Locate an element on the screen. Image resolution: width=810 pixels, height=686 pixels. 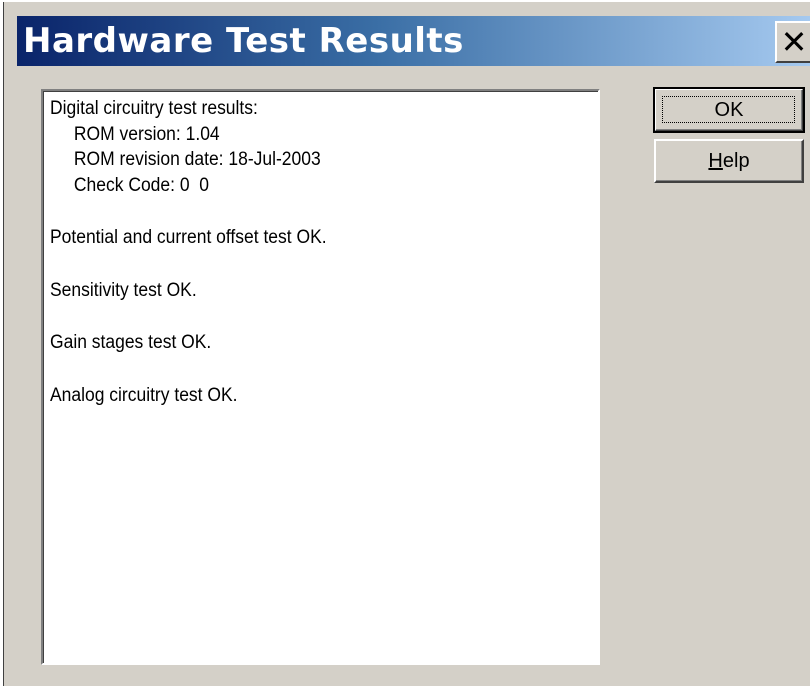
title-bar: Hardware Test Results ✕ is located at coordinates (413, 41).